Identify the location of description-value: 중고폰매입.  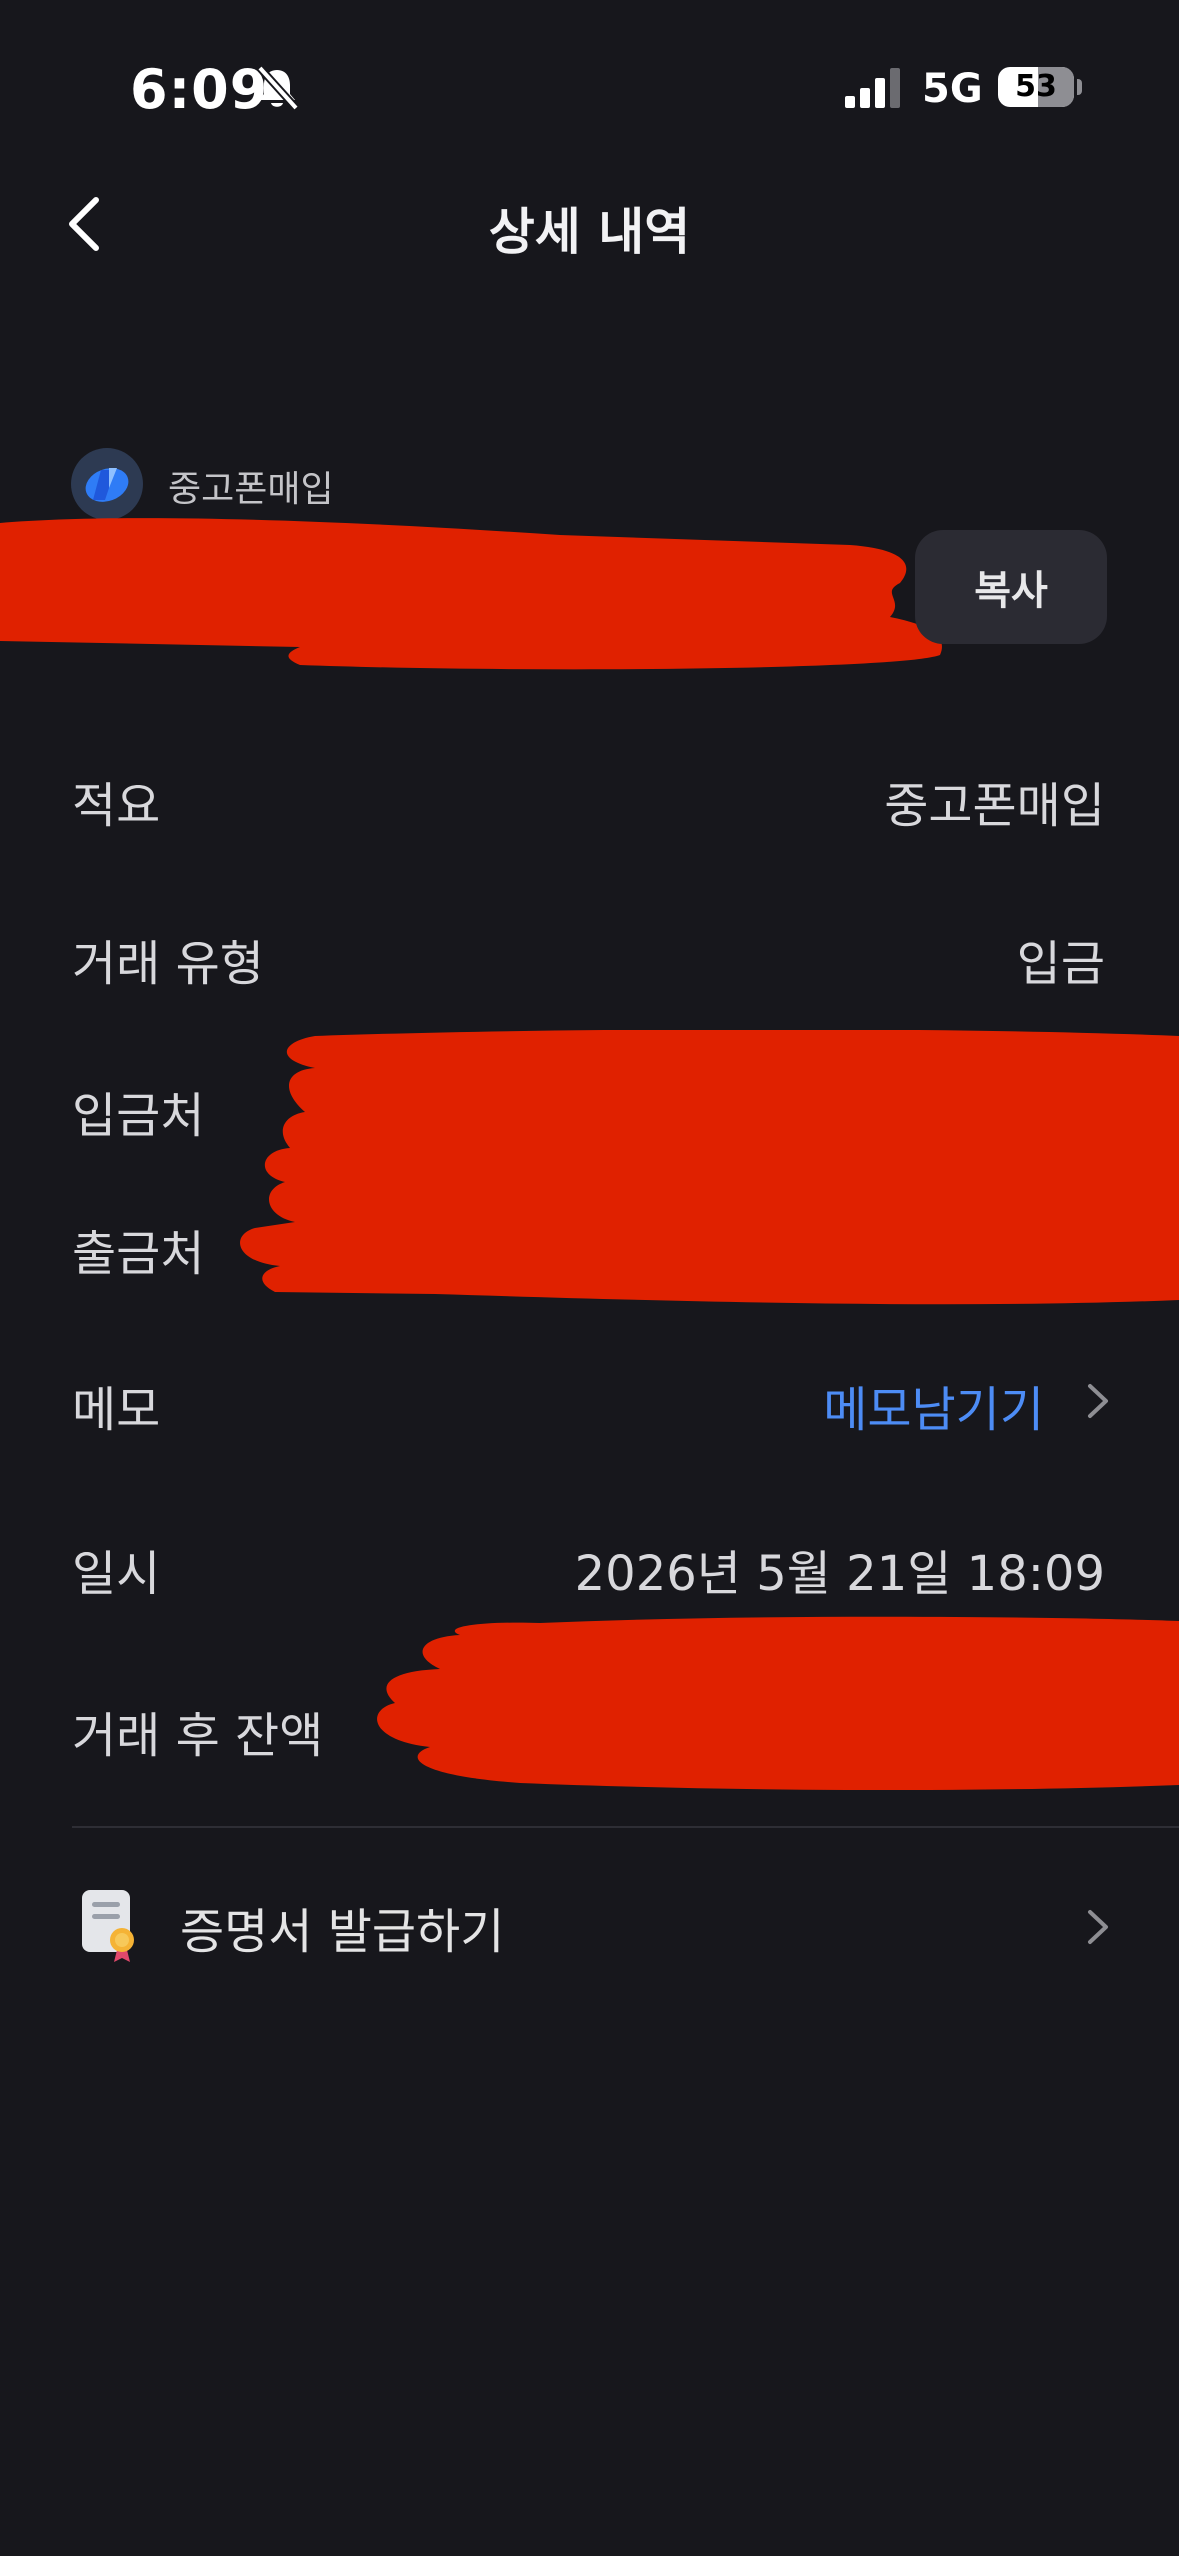
(994, 806).